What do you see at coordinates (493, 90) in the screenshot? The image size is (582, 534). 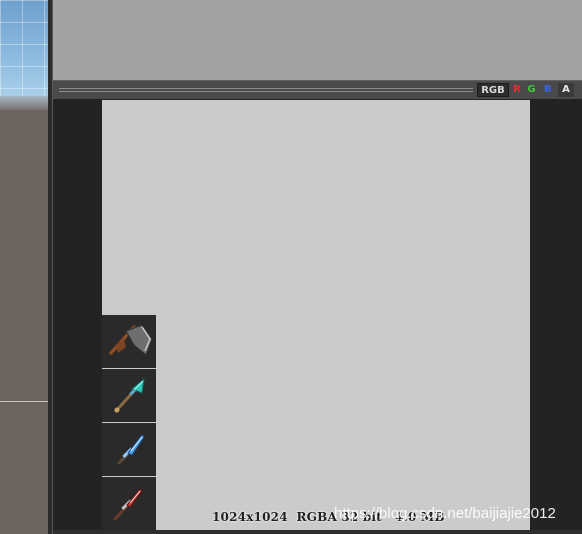 I see `channel-rgb-button: RGB` at bounding box center [493, 90].